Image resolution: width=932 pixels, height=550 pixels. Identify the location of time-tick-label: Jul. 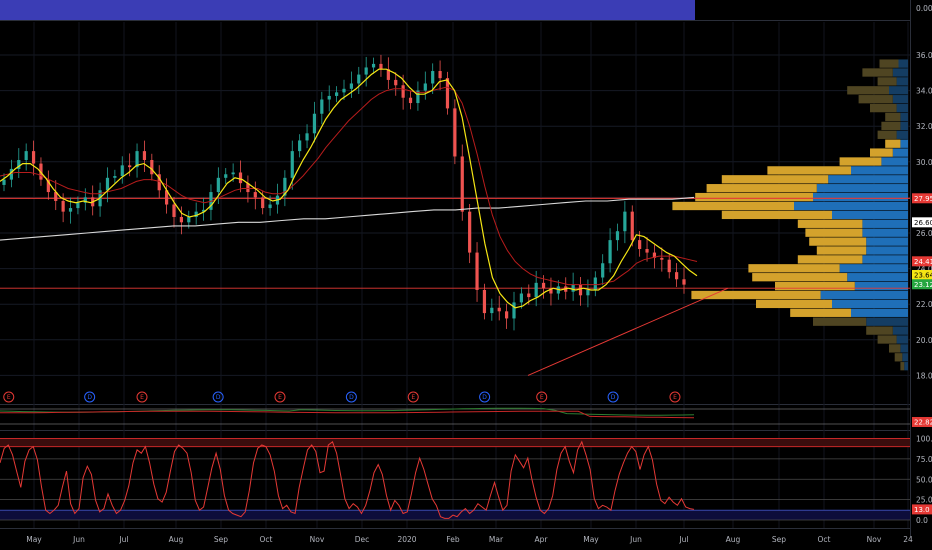
(683, 539).